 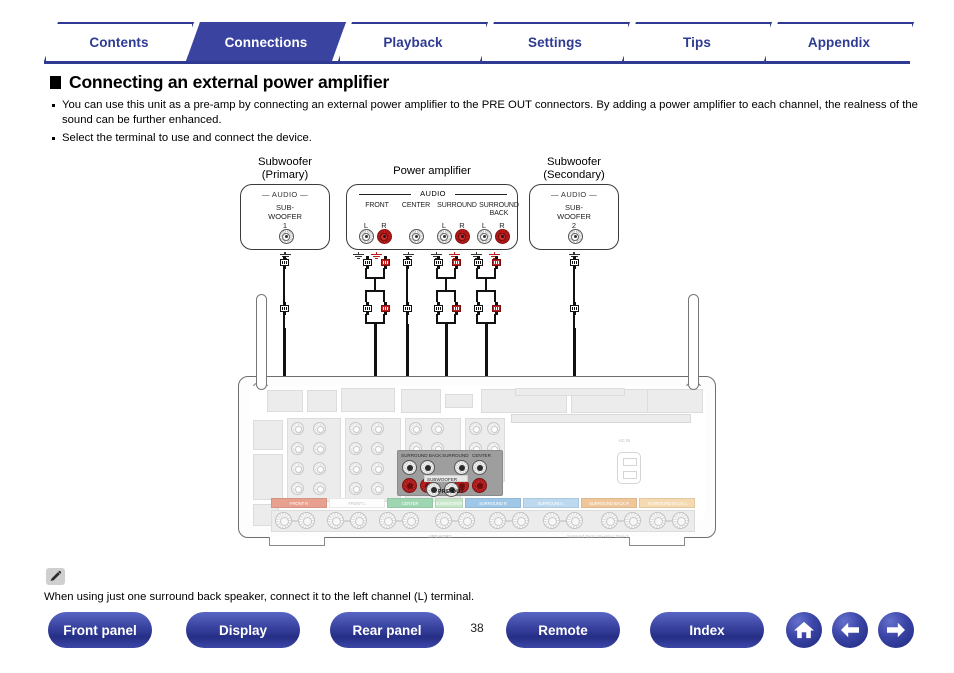 I want to click on display-button: Display, so click(x=243, y=630).